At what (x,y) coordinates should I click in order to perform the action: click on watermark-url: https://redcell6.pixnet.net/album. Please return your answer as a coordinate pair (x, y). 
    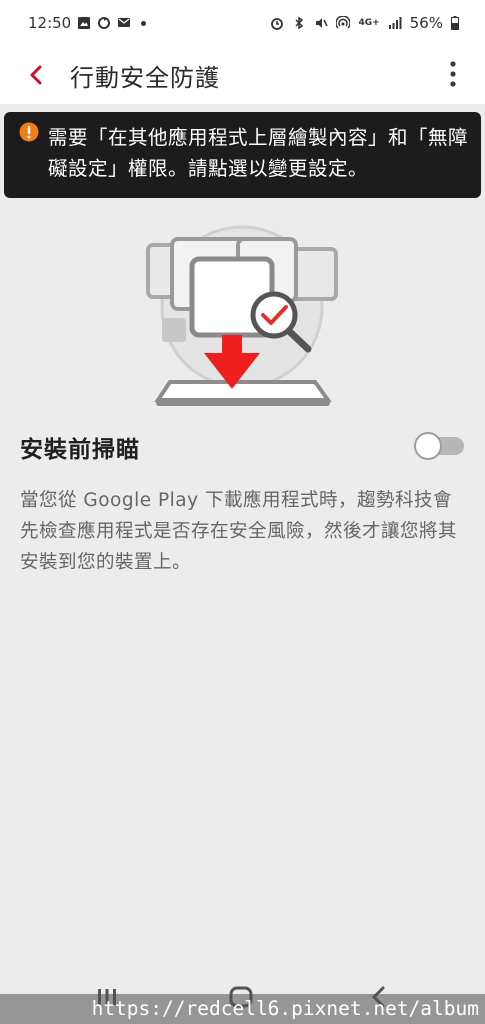
    Looking at the image, I should click on (242, 1009).